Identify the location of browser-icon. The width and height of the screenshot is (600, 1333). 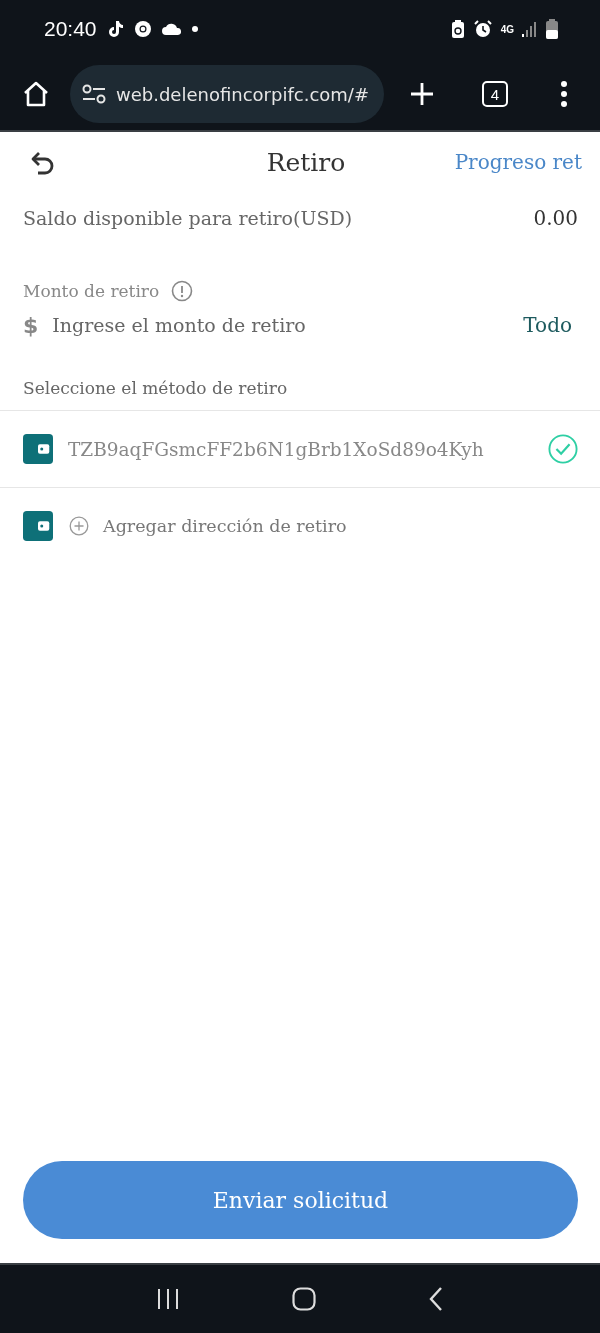
(142, 29).